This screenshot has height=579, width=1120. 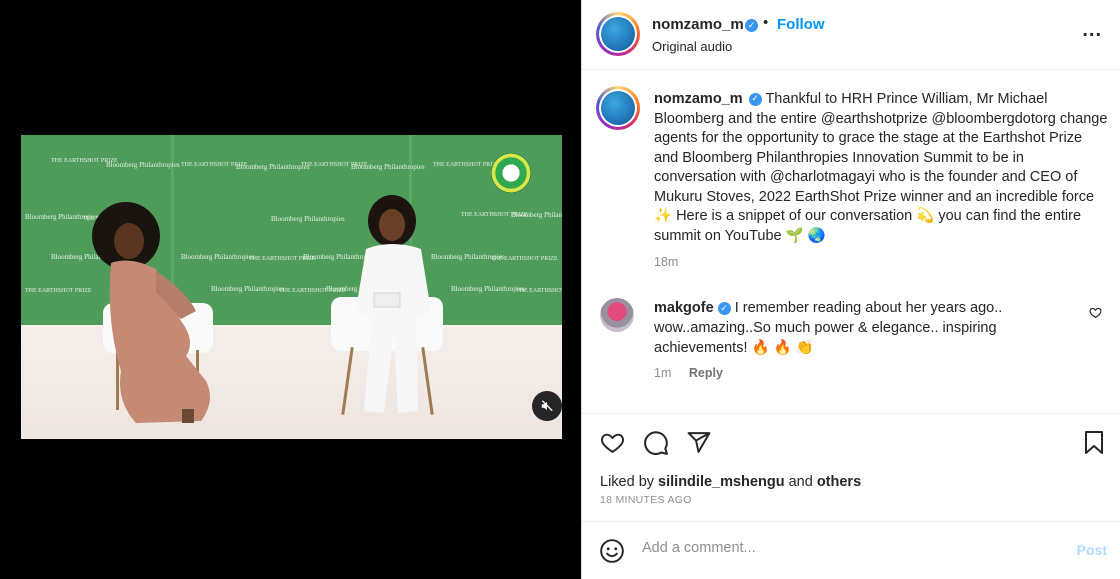 What do you see at coordinates (618, 108) in the screenshot?
I see `caption-author-avatar` at bounding box center [618, 108].